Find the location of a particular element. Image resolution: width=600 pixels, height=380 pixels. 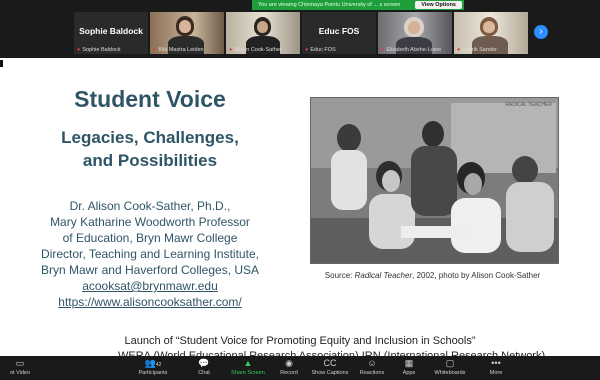

captions-button: CC Show Captions is located at coordinates (330, 368).